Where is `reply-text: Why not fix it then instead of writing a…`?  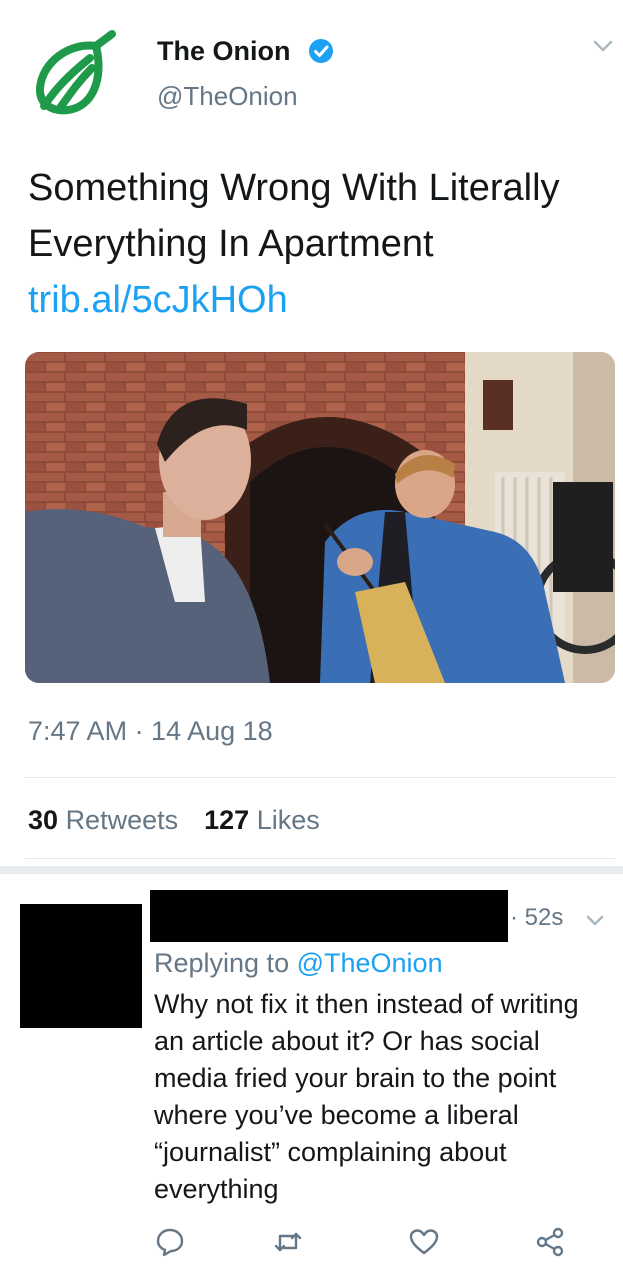
reply-text: Why not fix it then instead of writing a… is located at coordinates (366, 1096).